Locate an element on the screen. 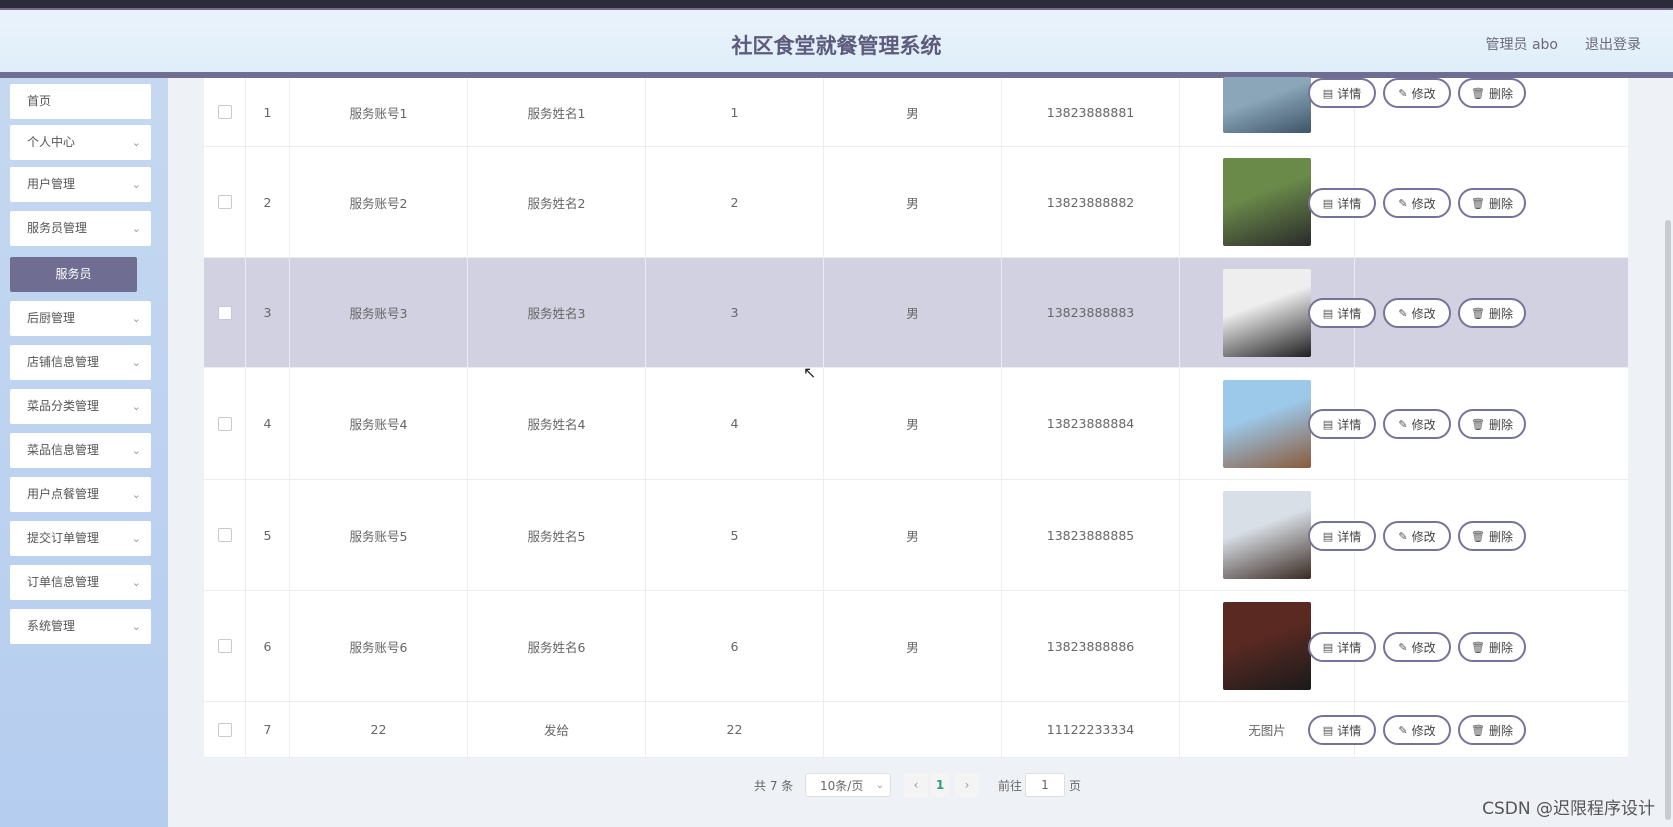 The image size is (1673, 827). sidebar-item-system-management: 系统管理 ⌄ is located at coordinates (80, 626).